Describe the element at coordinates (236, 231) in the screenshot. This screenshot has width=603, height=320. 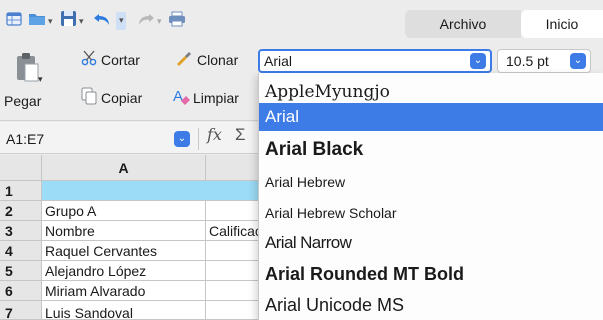
I see `cell-b3: Calificación` at that location.